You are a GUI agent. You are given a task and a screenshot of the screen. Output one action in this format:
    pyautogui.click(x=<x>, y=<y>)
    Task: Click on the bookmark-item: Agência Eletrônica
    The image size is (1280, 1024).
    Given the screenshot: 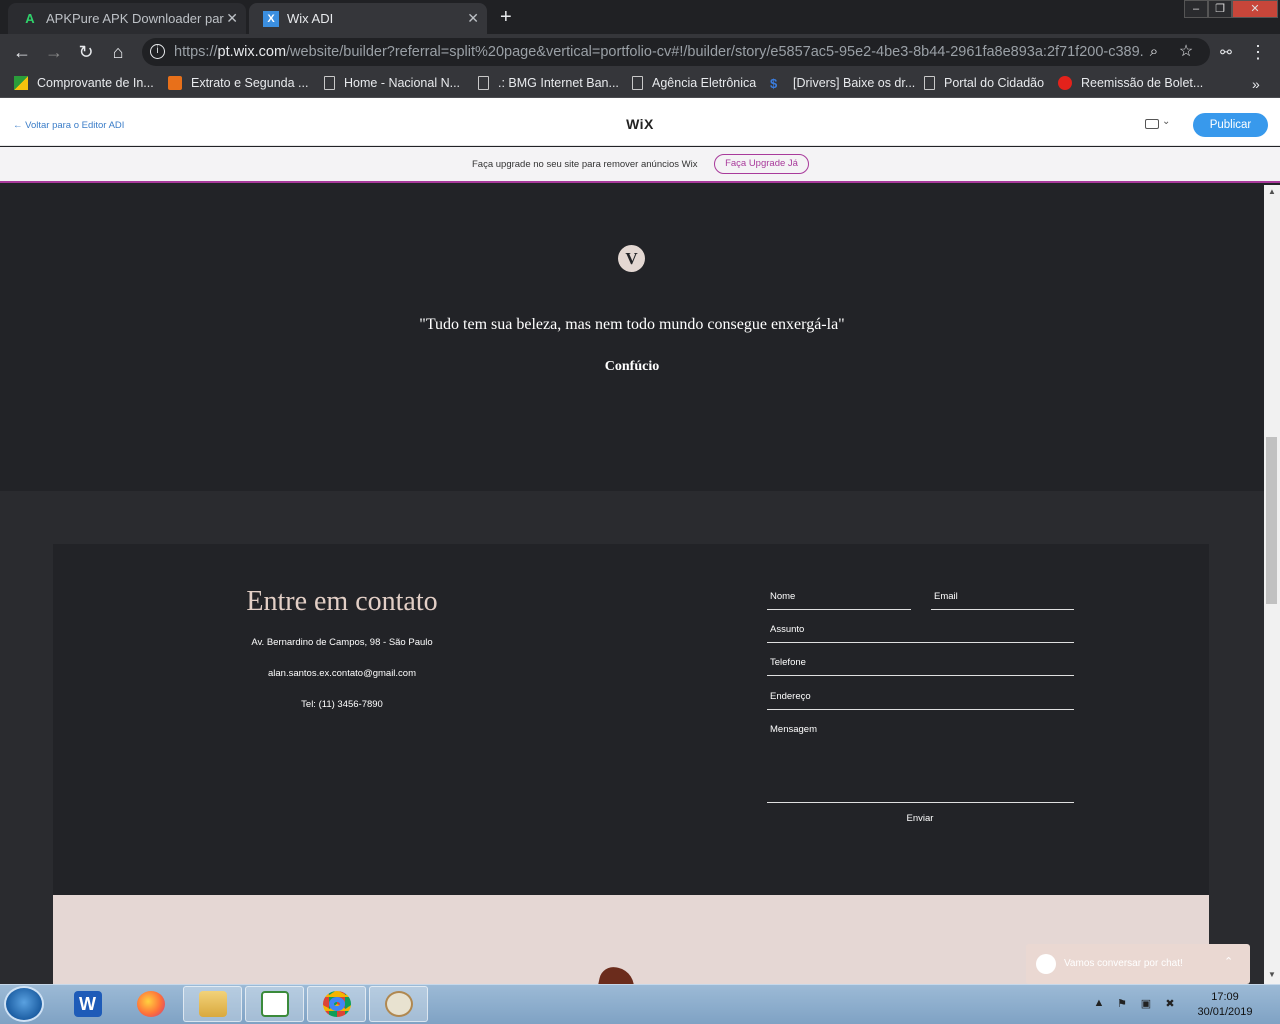 What is the action you would take?
    pyautogui.click(x=694, y=83)
    